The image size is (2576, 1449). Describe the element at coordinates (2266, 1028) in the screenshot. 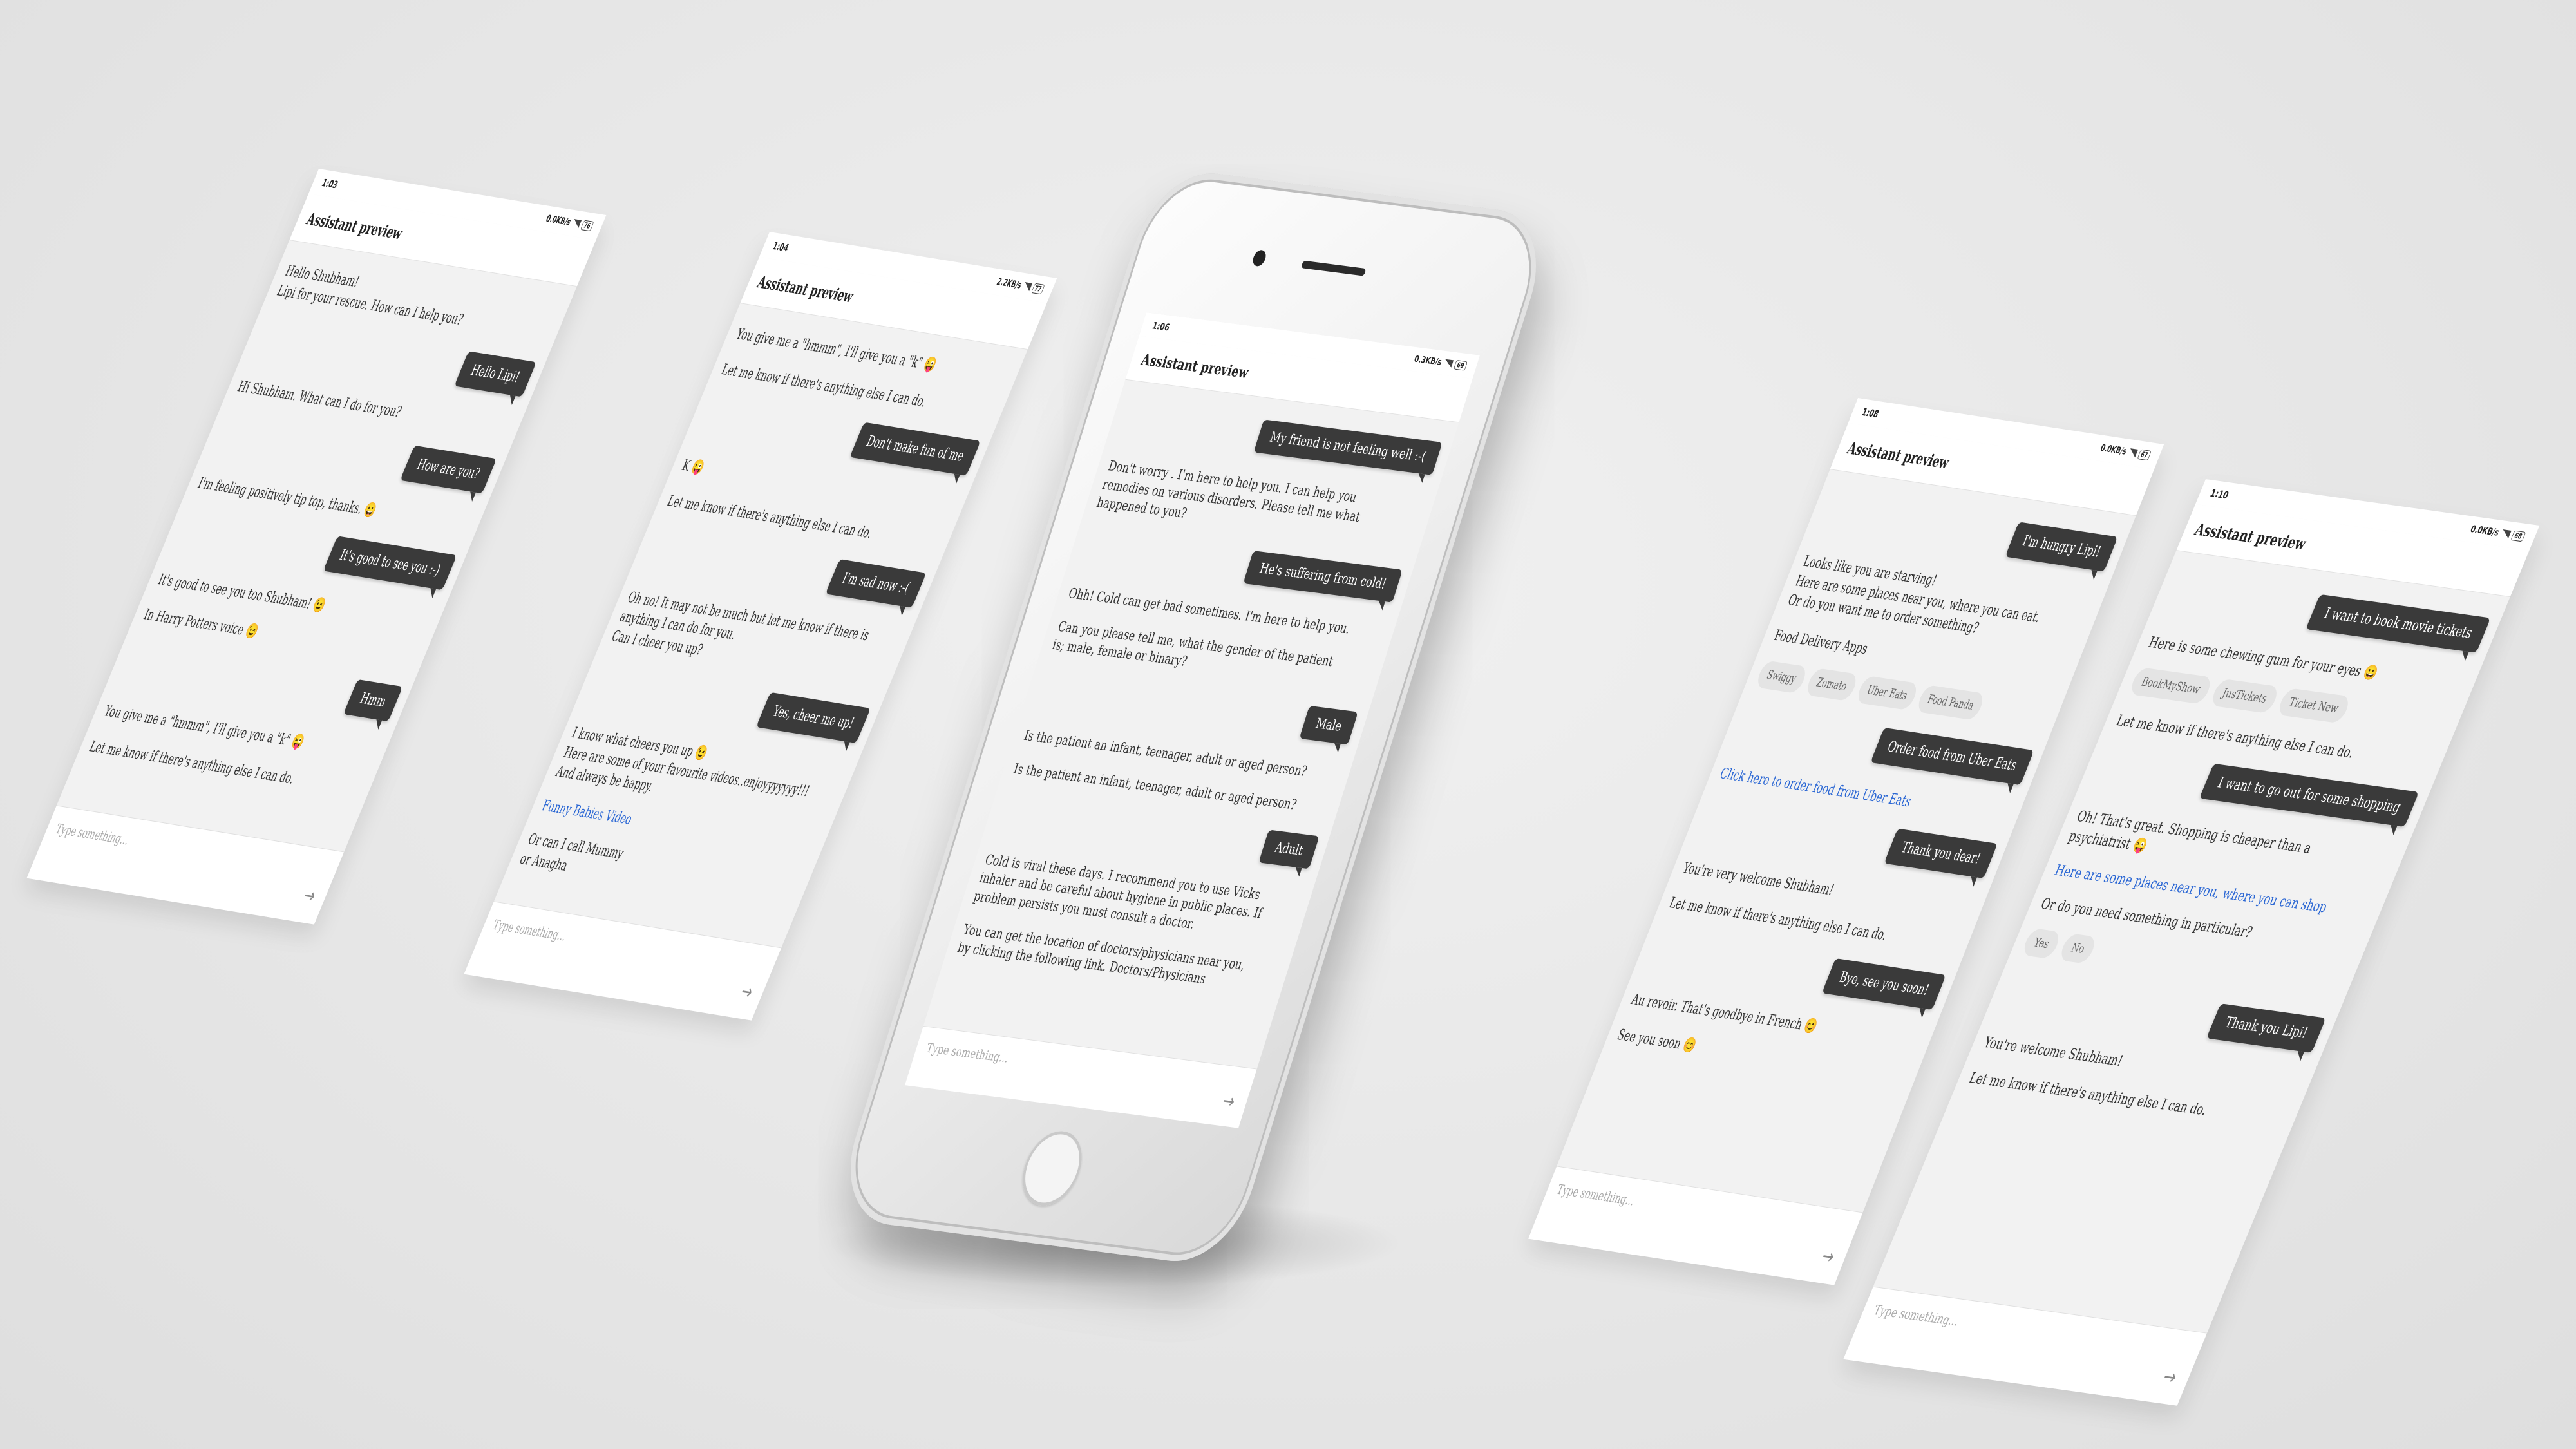

I see `user-message-bubble: Thank you Lipi!` at that location.